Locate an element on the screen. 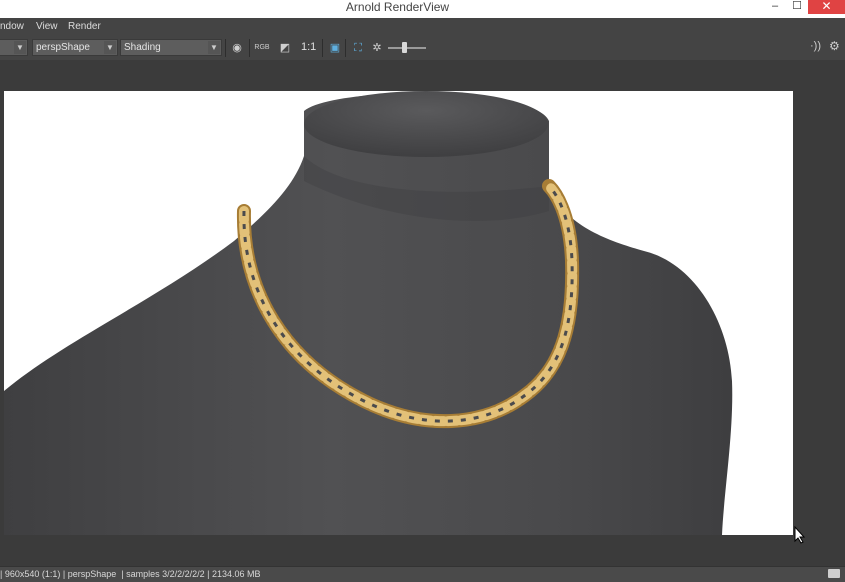  zoom-ratio-button: 1:1 is located at coordinates (308, 47).